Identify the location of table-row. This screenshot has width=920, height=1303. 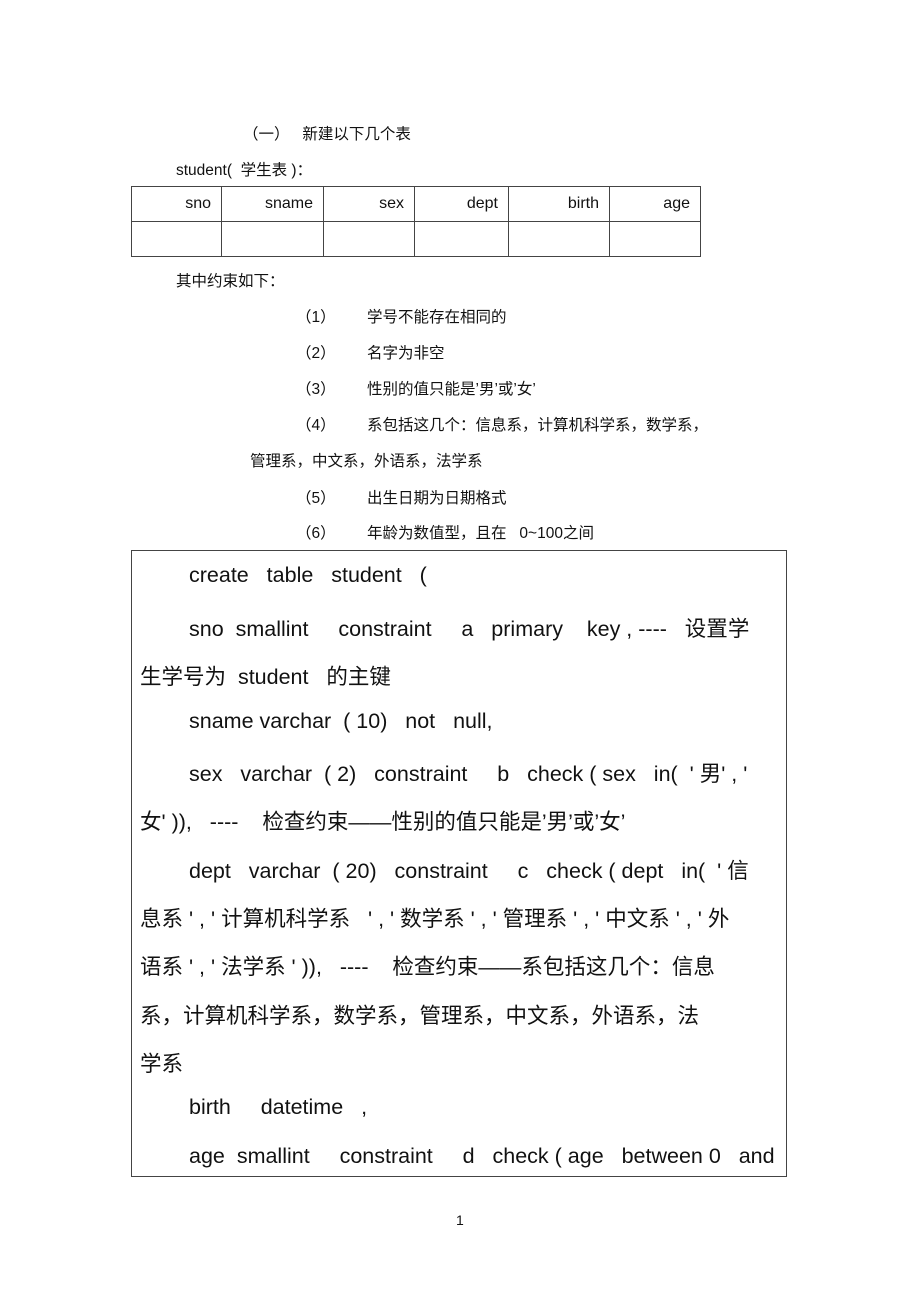
(416, 239).